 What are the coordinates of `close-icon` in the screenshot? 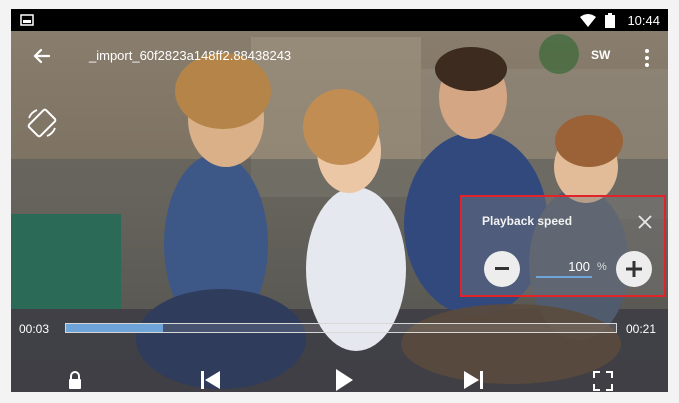 It's located at (645, 222).